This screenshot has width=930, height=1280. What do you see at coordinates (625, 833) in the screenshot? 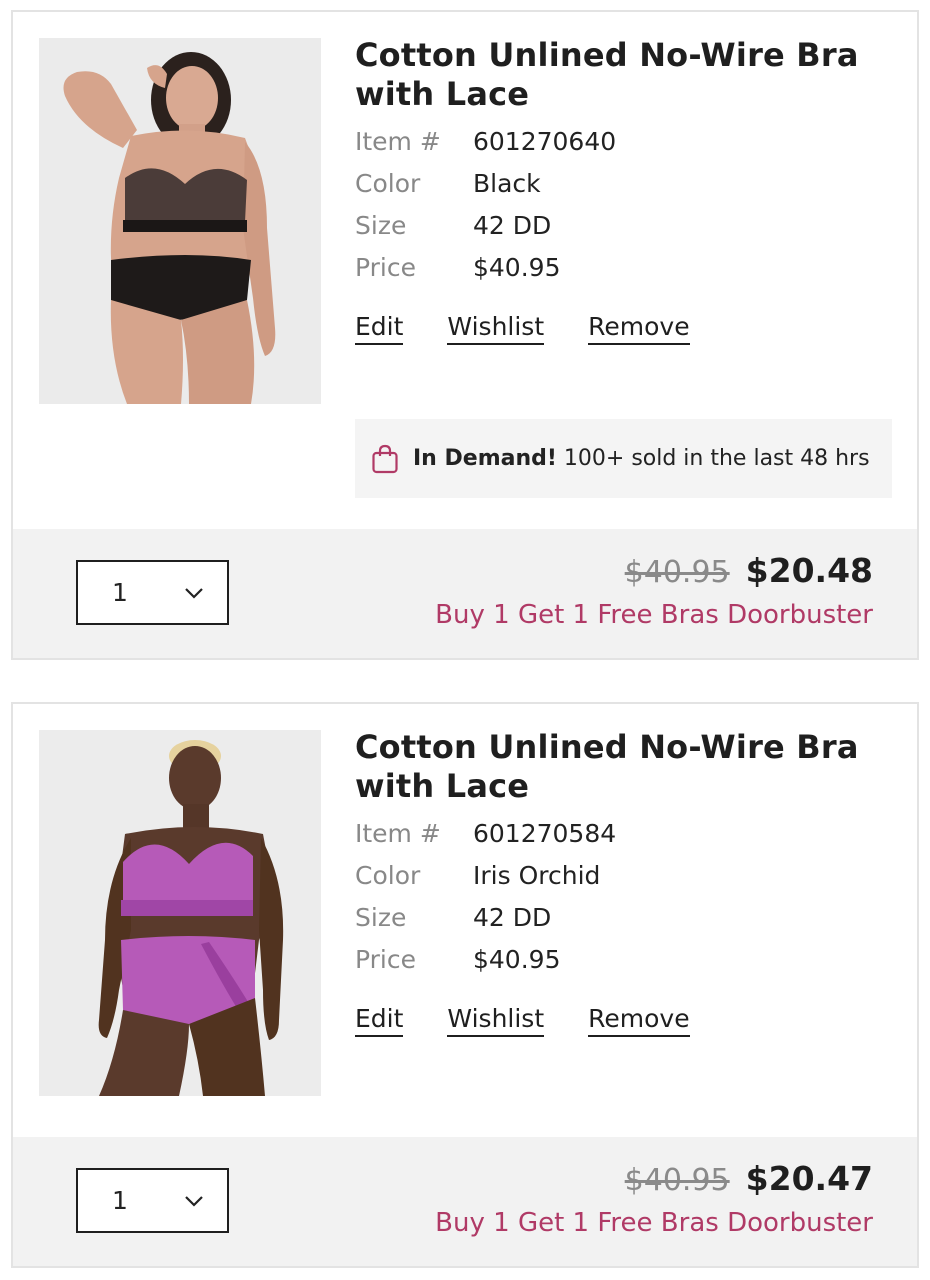
I see `item-number-row: Item # 601270584` at bounding box center [625, 833].